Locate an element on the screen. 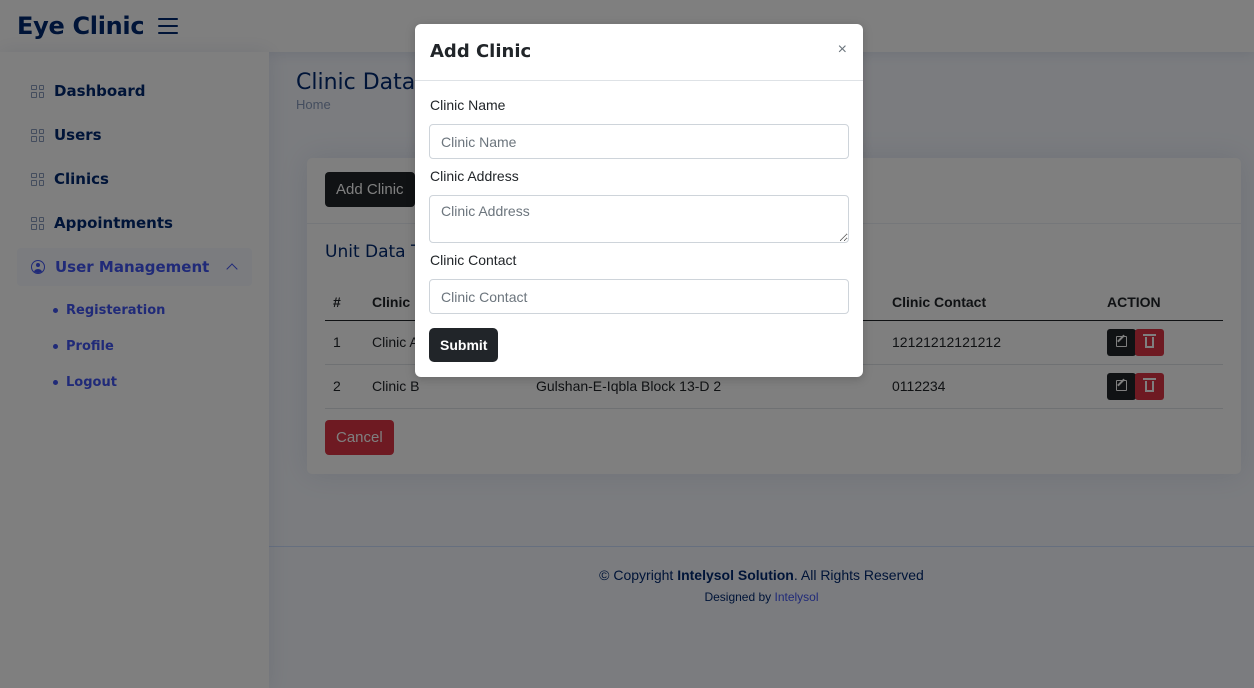 The height and width of the screenshot is (688, 1254). modal-header: Add Clinic × is located at coordinates (639, 52).